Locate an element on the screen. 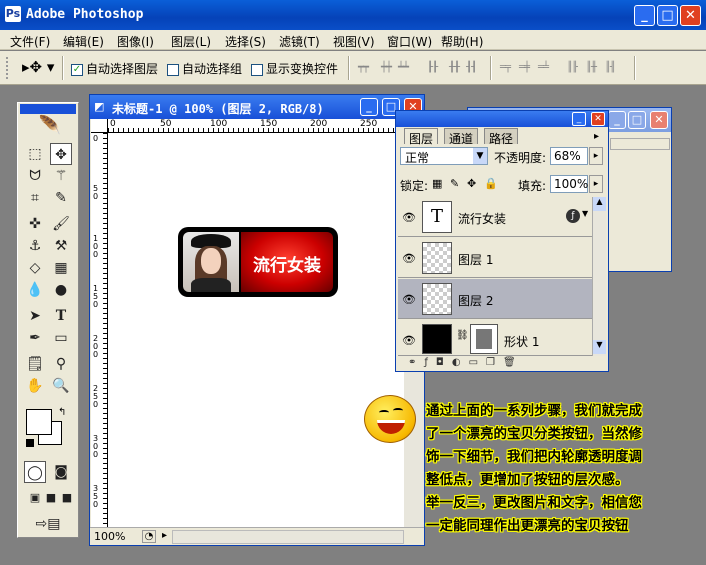  layers-scrollbar: ▲ ▼ is located at coordinates (599, 276).